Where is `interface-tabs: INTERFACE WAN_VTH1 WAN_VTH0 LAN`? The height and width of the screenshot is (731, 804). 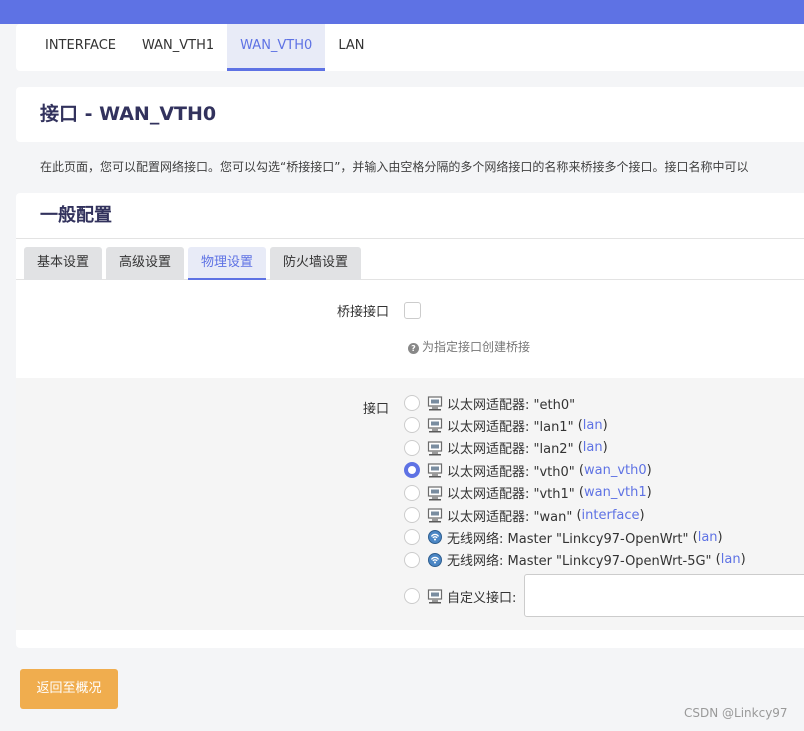 interface-tabs: INTERFACE WAN_VTH1 WAN_VTH0 LAN is located at coordinates (410, 47).